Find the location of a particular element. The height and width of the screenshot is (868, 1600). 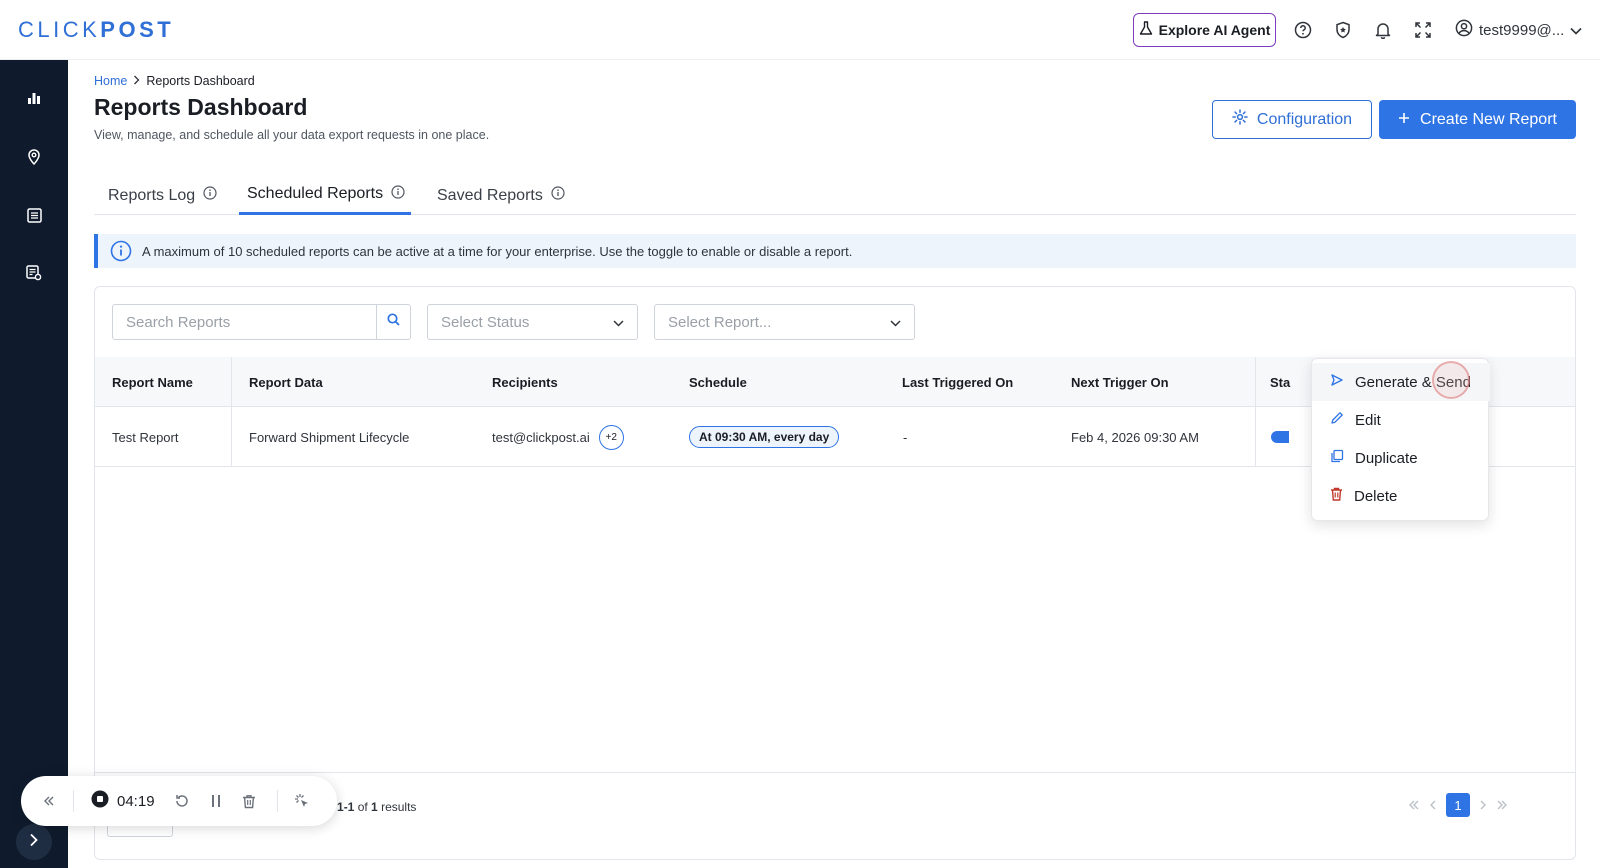

menu-item-edit: Edit is located at coordinates (1401, 420).